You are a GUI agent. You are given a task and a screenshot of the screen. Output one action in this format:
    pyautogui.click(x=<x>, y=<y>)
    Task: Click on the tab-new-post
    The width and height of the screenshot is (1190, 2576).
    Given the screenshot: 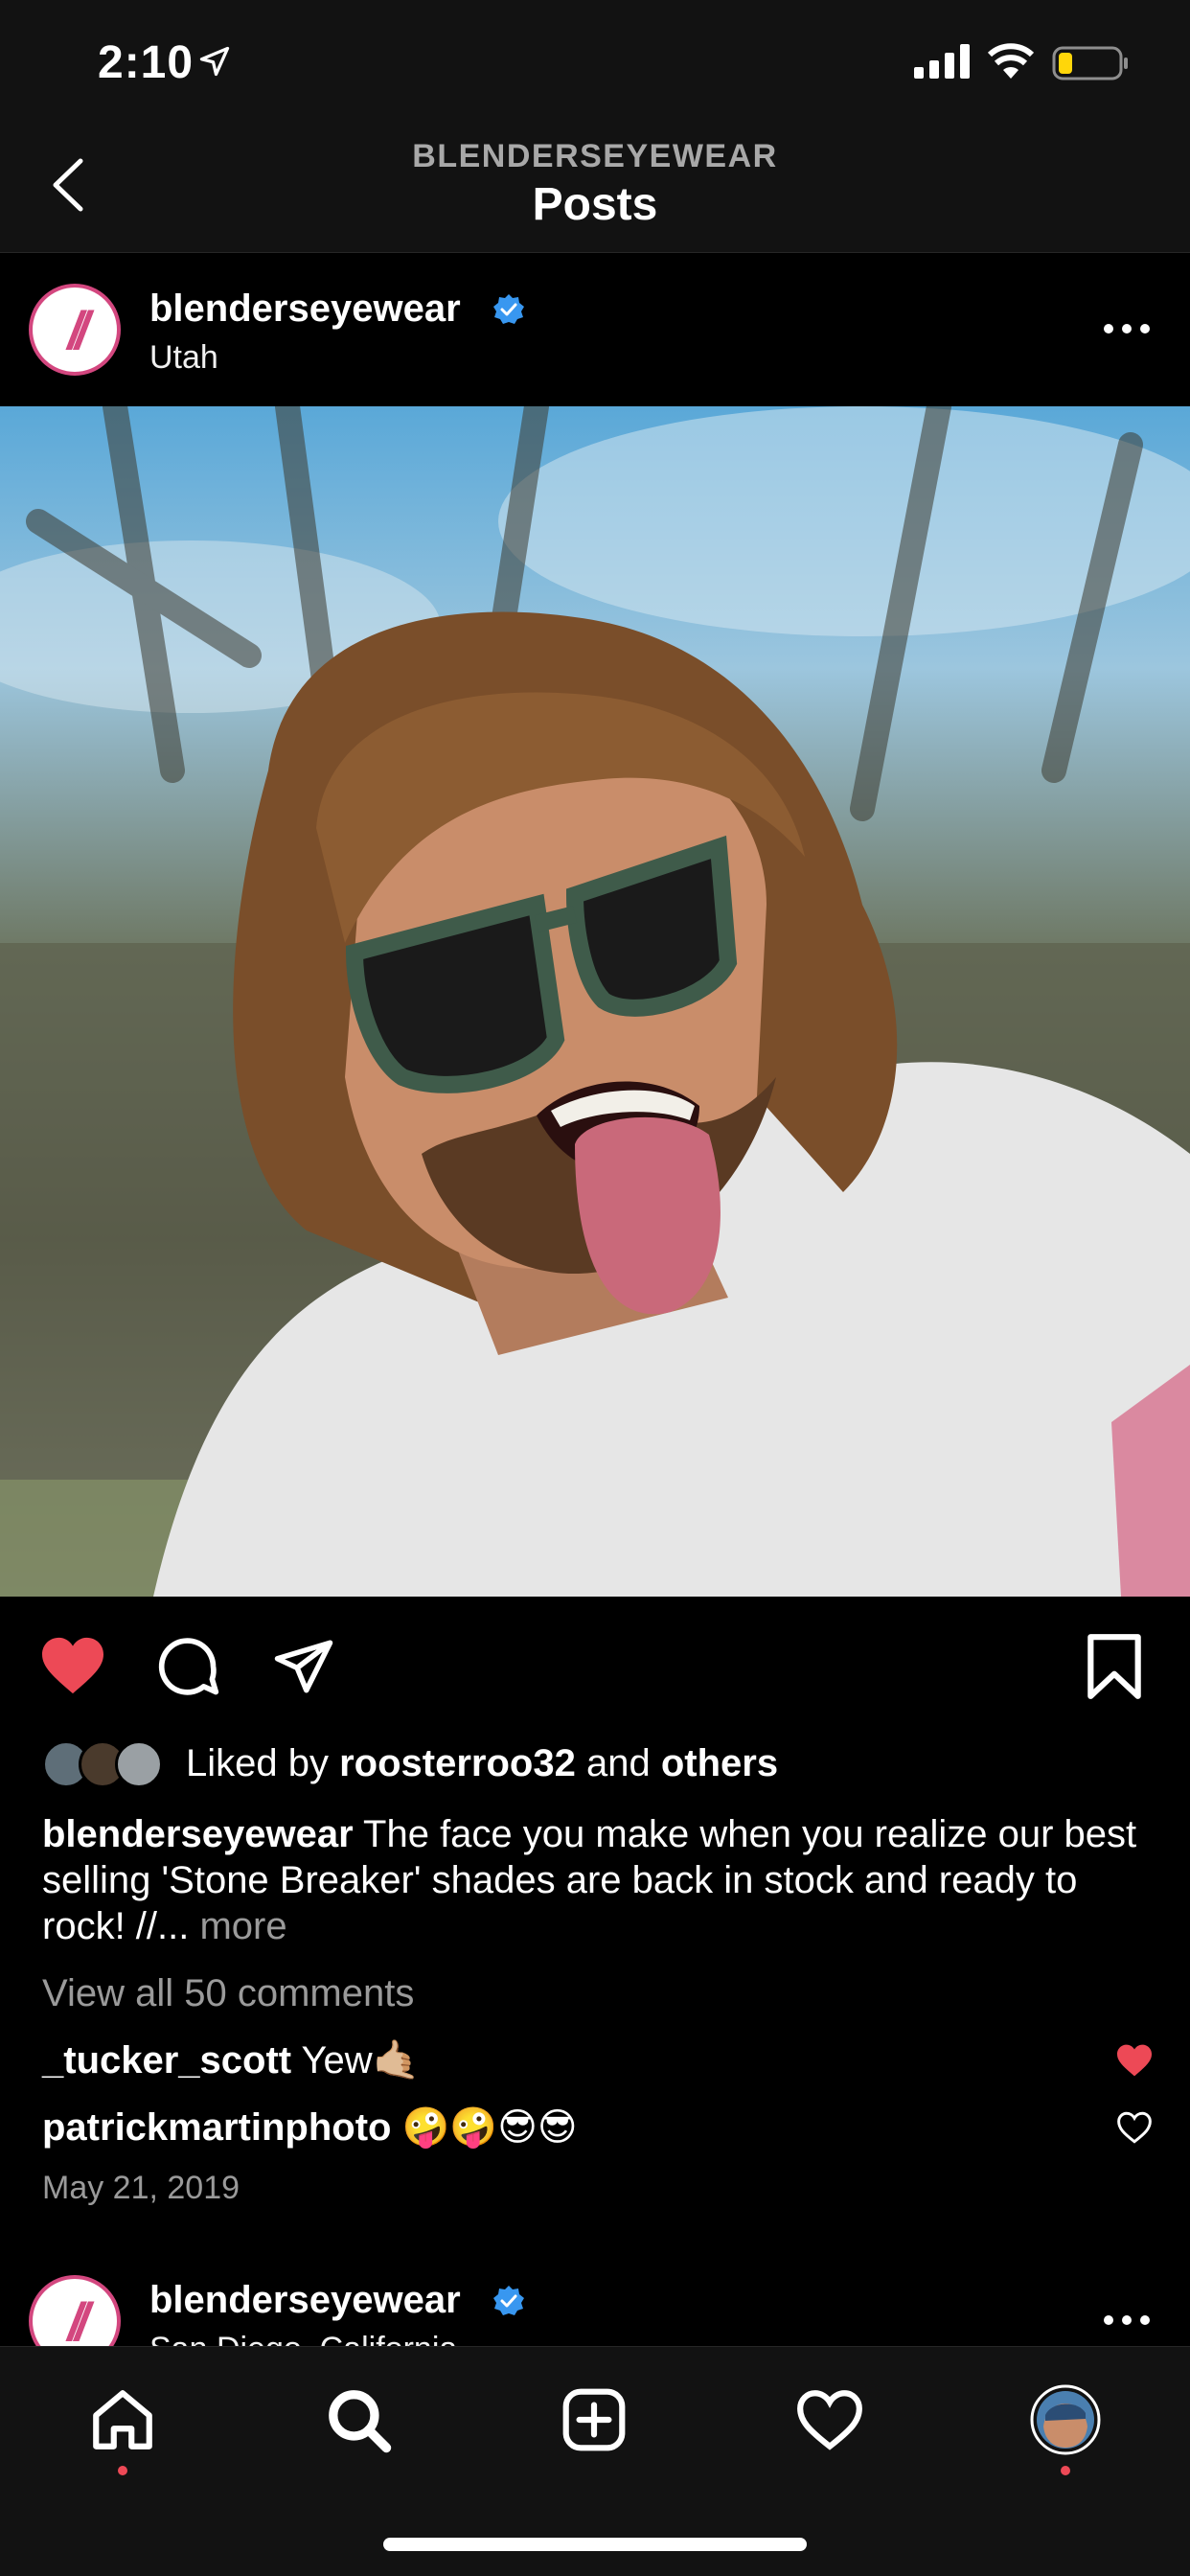 What is the action you would take?
    pyautogui.click(x=594, y=2419)
    